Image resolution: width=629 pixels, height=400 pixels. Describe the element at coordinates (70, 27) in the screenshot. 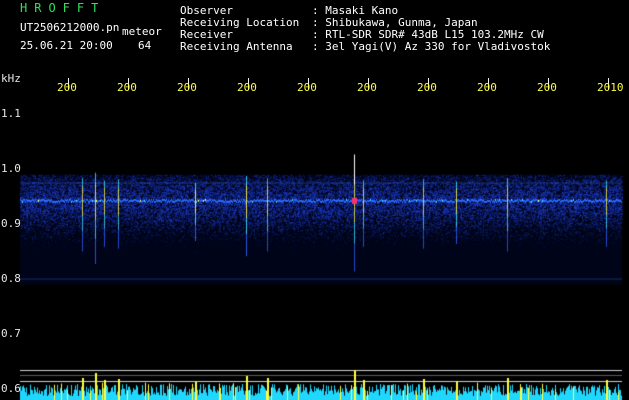

I see `filename: UT2506212000.pn` at that location.